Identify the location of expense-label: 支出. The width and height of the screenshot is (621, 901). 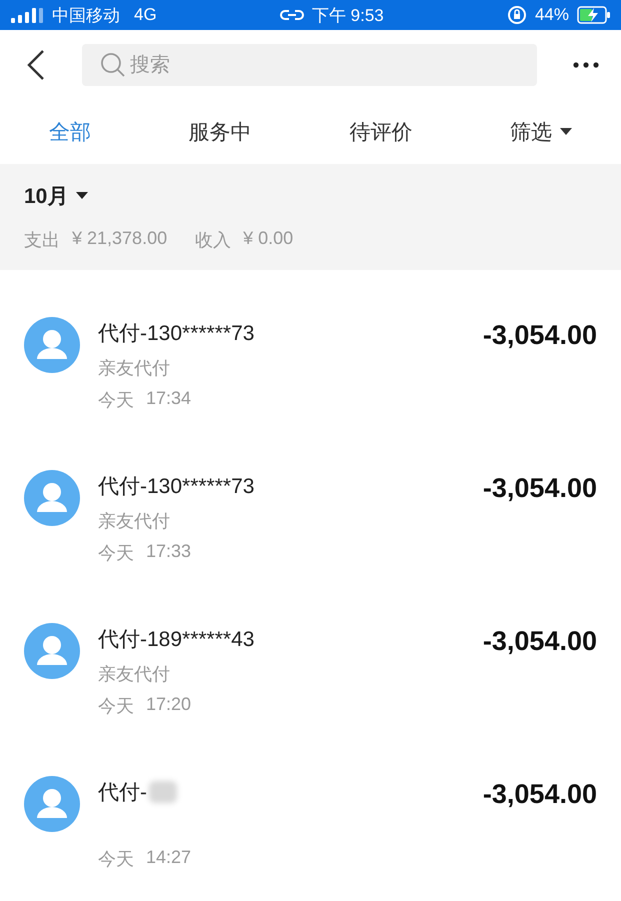
(42, 240).